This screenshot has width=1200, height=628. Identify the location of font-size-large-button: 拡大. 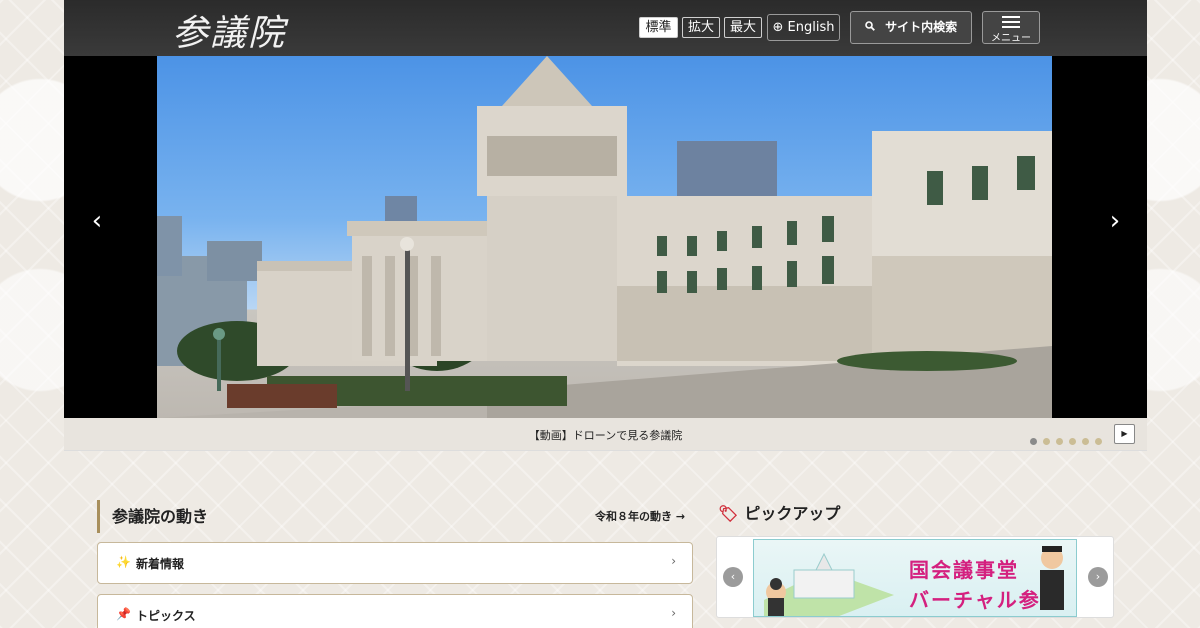
(701, 27).